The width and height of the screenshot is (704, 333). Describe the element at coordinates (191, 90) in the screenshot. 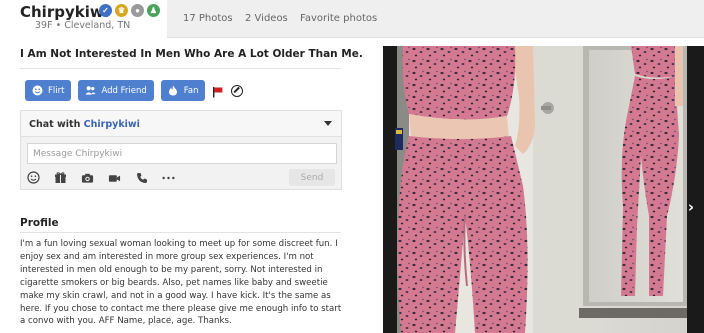

I see `fan-label: Fan` at that location.